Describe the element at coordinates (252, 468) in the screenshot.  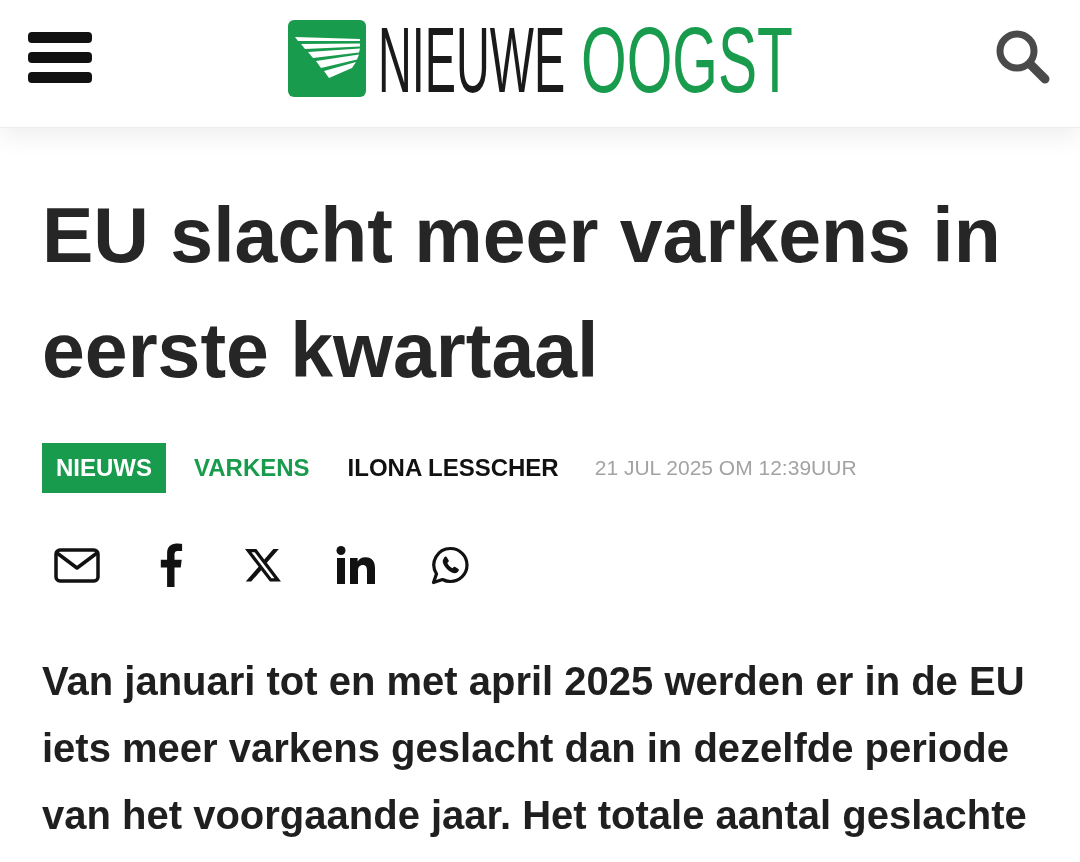
I see `category-link: VARKENS` at that location.